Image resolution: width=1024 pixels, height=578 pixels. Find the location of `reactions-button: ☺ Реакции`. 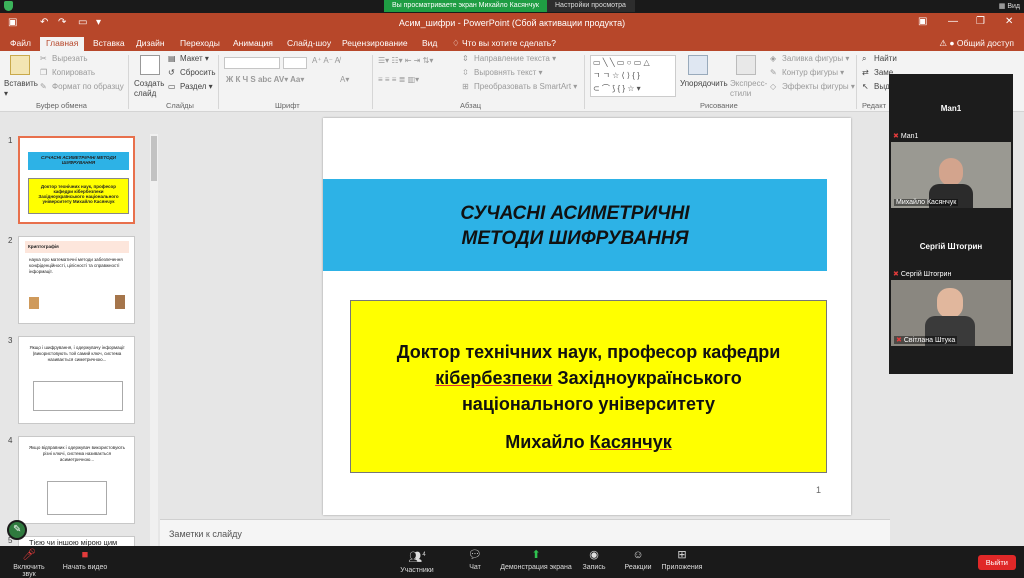

reactions-button: ☺ Реакции is located at coordinates (638, 560).